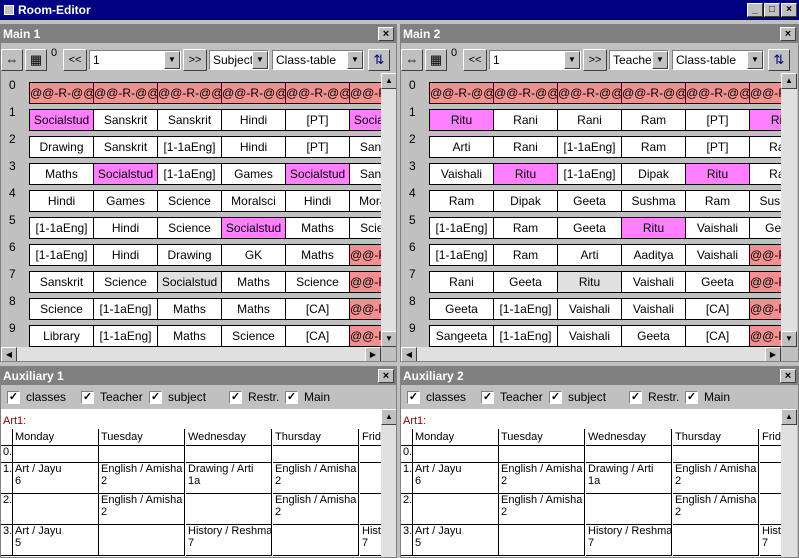 Image resolution: width=799 pixels, height=558 pixels. Describe the element at coordinates (653, 174) in the screenshot. I see `timetable-cell: Dipak` at that location.